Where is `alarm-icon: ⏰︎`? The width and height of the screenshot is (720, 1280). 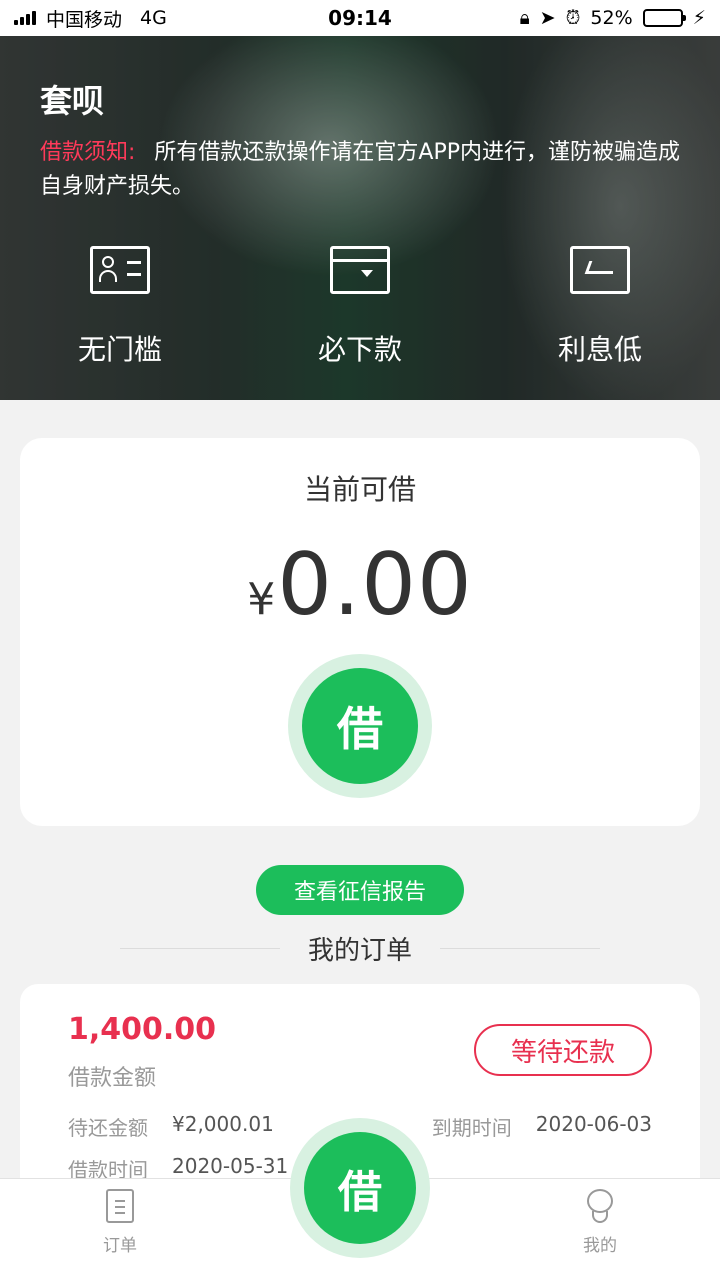 alarm-icon: ⏰︎ is located at coordinates (573, 18).